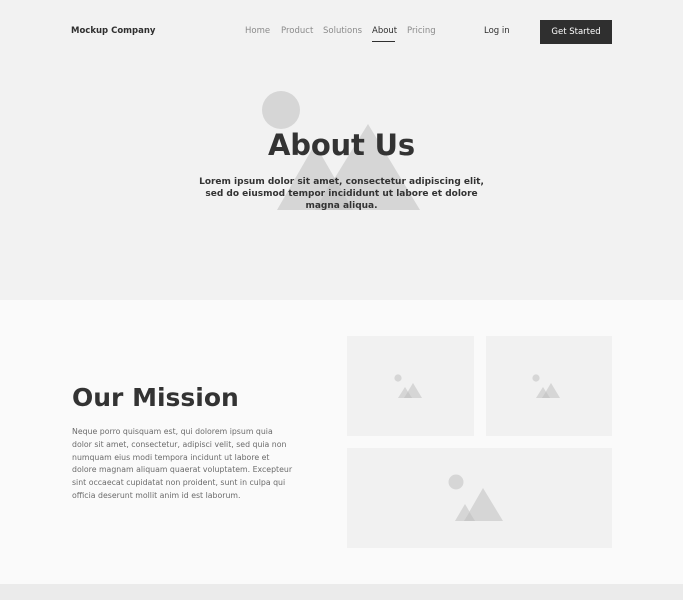  I want to click on nav-pricing: Pricing, so click(421, 31).